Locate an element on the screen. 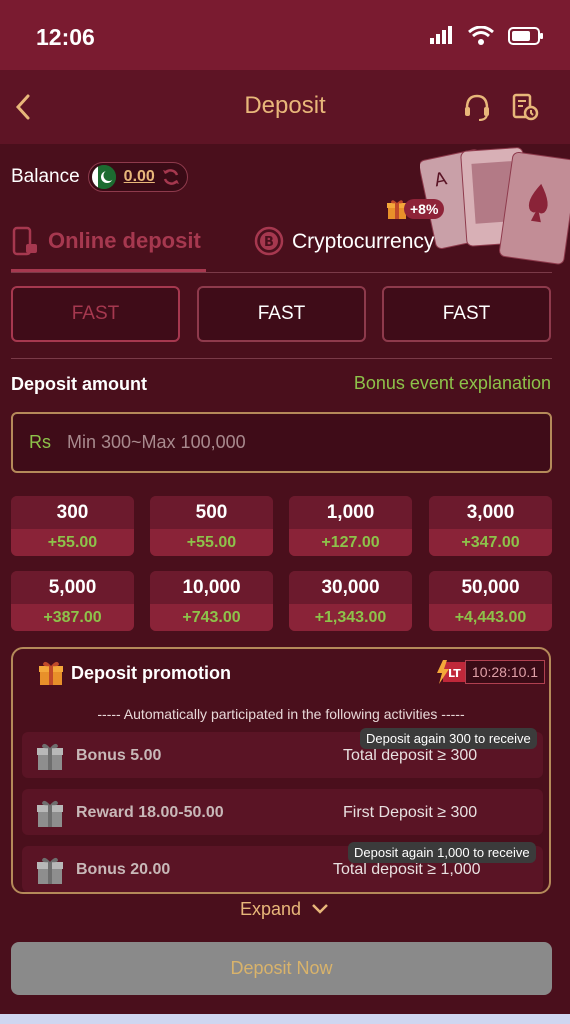  currency-label: Rs is located at coordinates (40, 442).